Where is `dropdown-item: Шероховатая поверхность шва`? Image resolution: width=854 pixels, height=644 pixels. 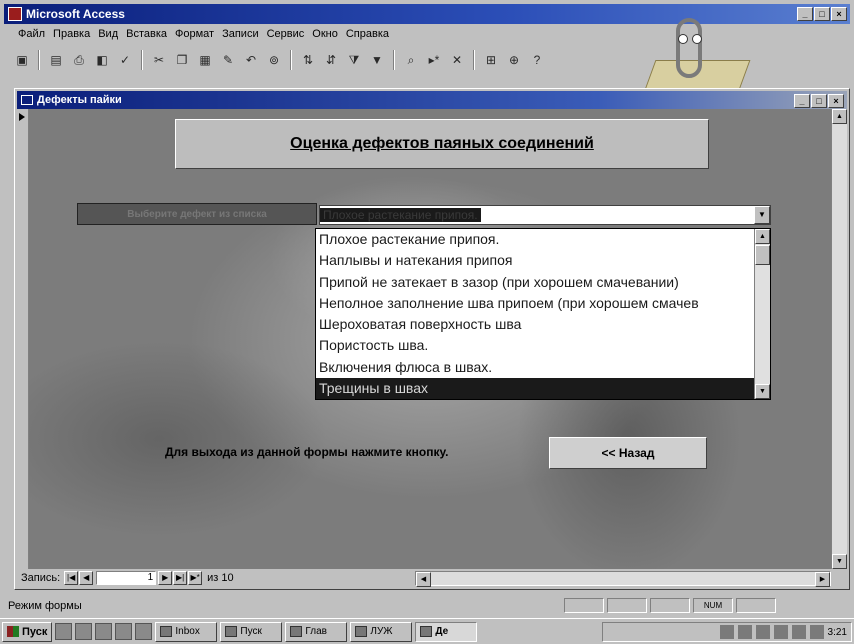
dropdown-item: Шероховатая поверхность шва is located at coordinates (535, 324).